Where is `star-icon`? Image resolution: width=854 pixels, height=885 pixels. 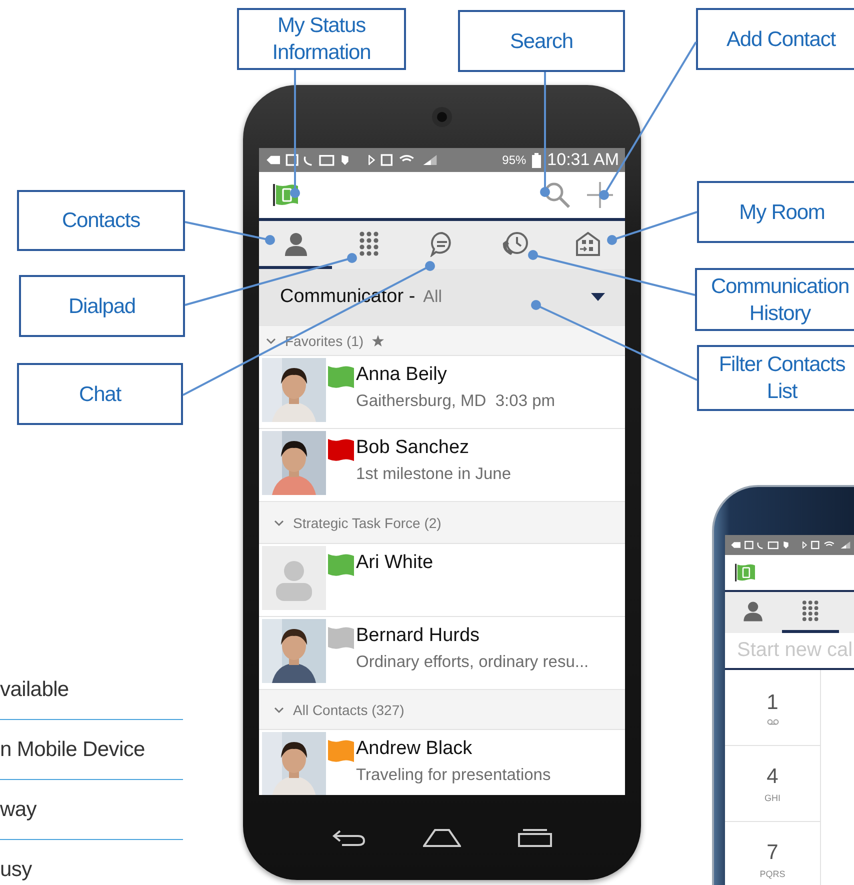
star-icon is located at coordinates (378, 340).